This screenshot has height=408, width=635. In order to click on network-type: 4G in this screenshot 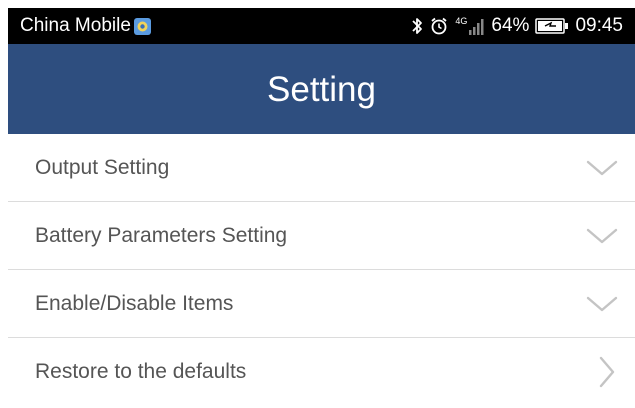, I will do `click(461, 21)`.